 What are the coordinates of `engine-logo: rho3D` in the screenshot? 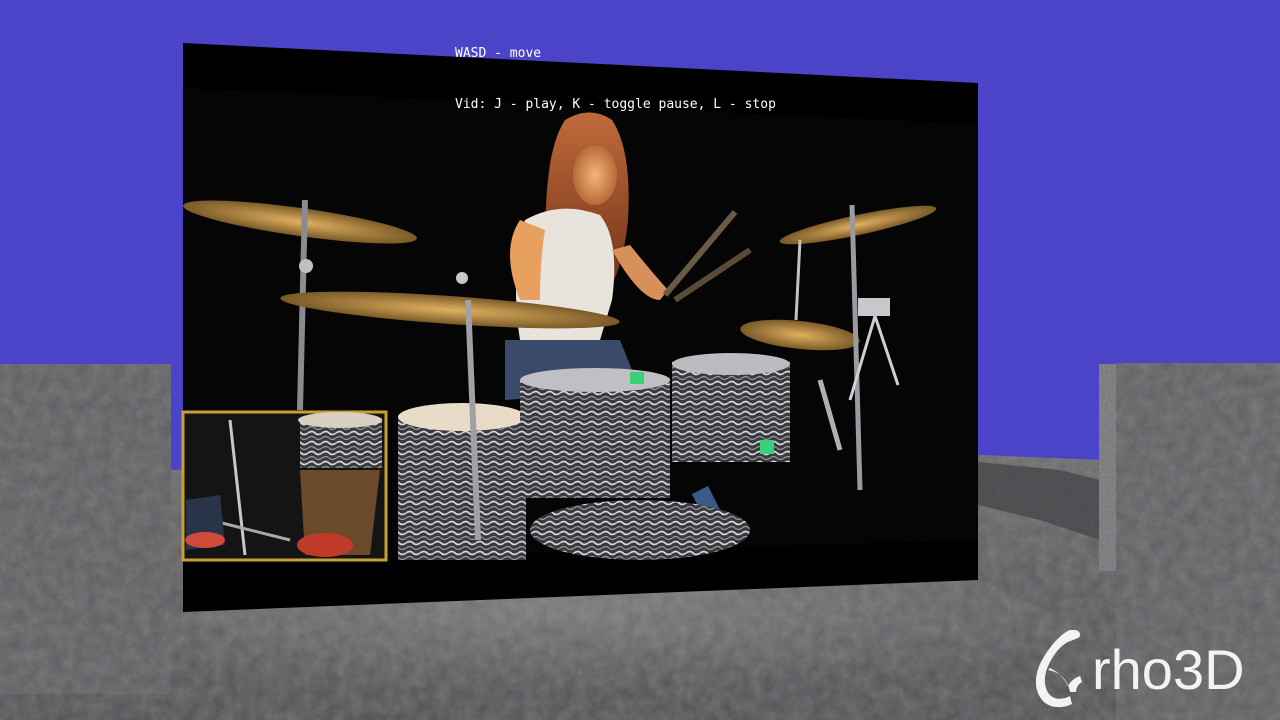 It's located at (1152, 670).